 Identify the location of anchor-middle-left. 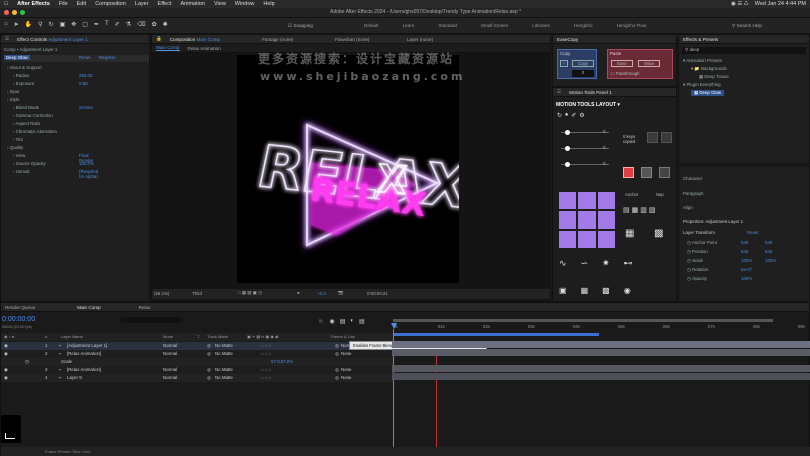
(568, 220).